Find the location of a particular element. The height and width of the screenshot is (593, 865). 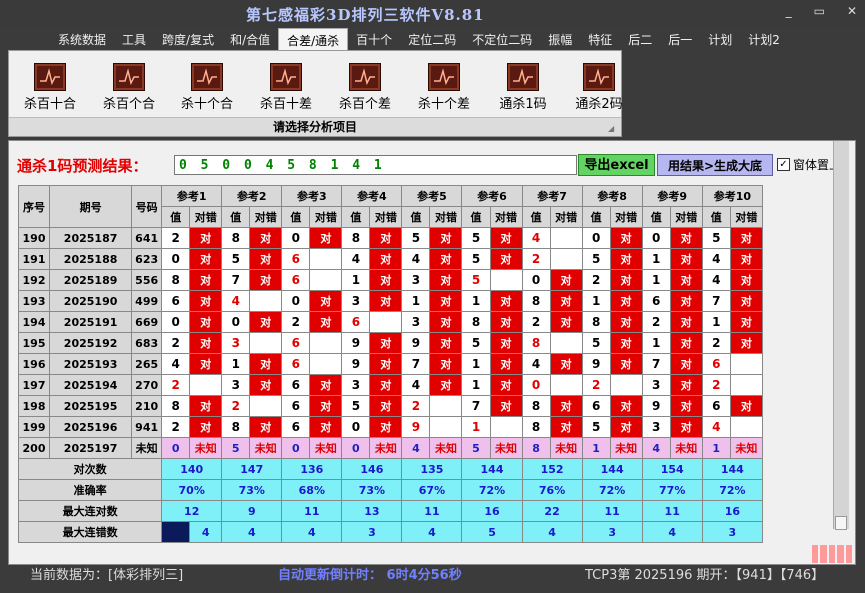

menu-item: 定位二码 is located at coordinates (432, 39).